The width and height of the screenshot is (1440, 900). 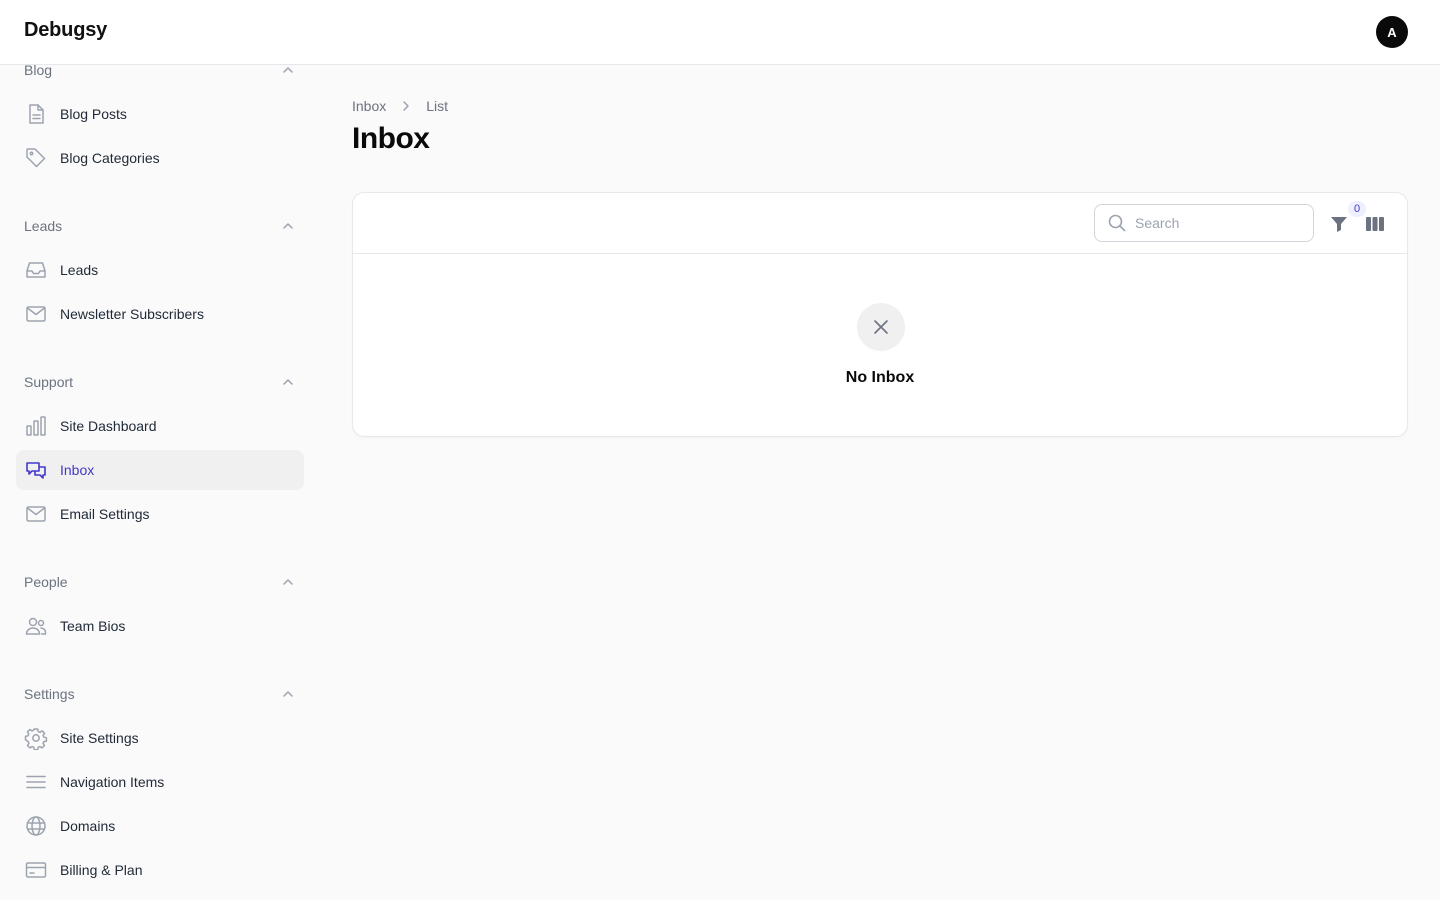 I want to click on tag-icon, so click(x=36, y=158).